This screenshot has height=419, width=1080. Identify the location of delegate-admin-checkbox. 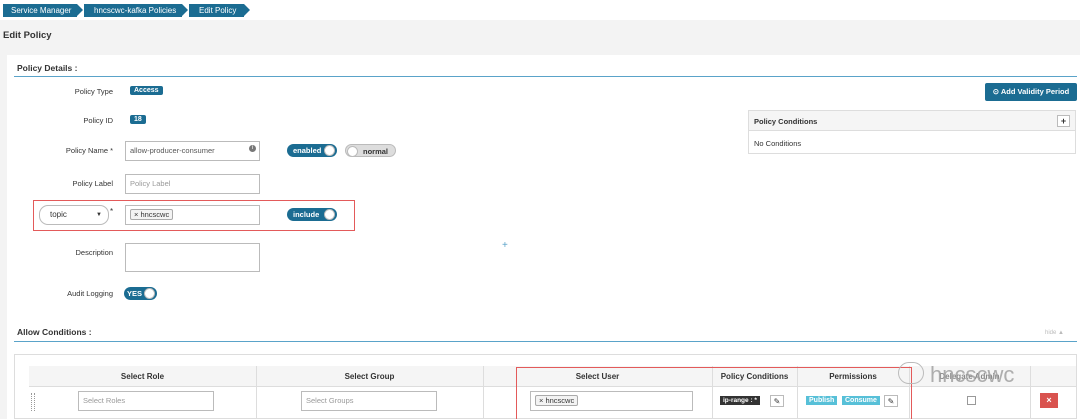
(971, 400).